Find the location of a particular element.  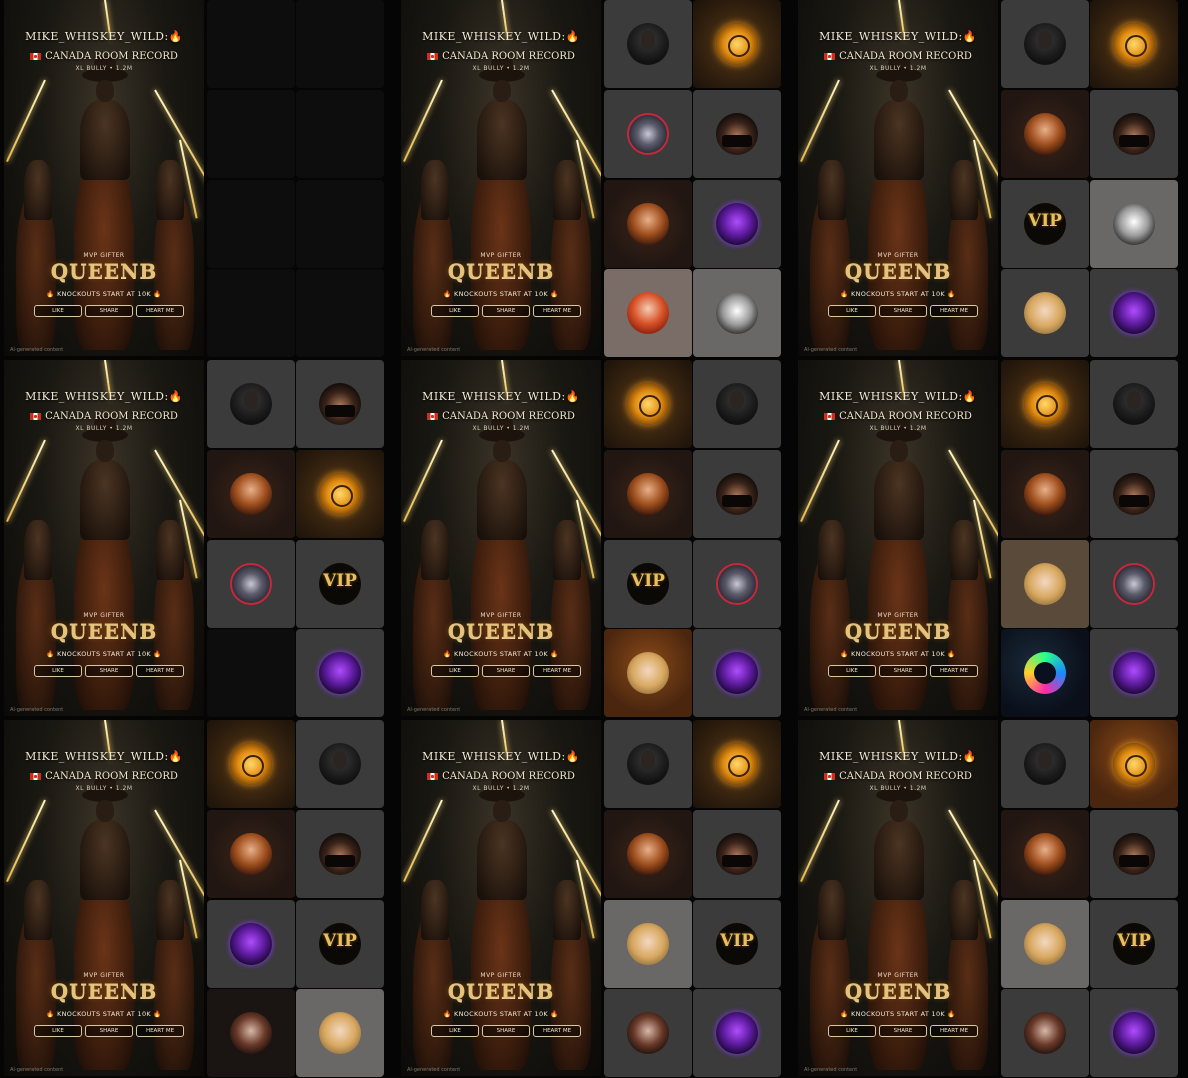

neon-badge-avatar is located at coordinates (1045, 673).